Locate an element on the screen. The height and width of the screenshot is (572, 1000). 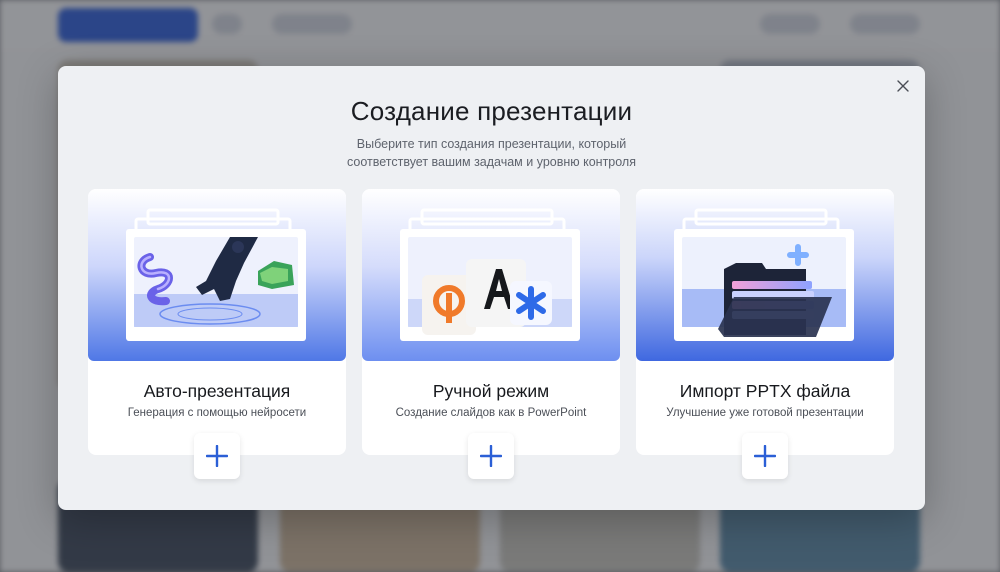
folder-import-illustration is located at coordinates (765, 275).